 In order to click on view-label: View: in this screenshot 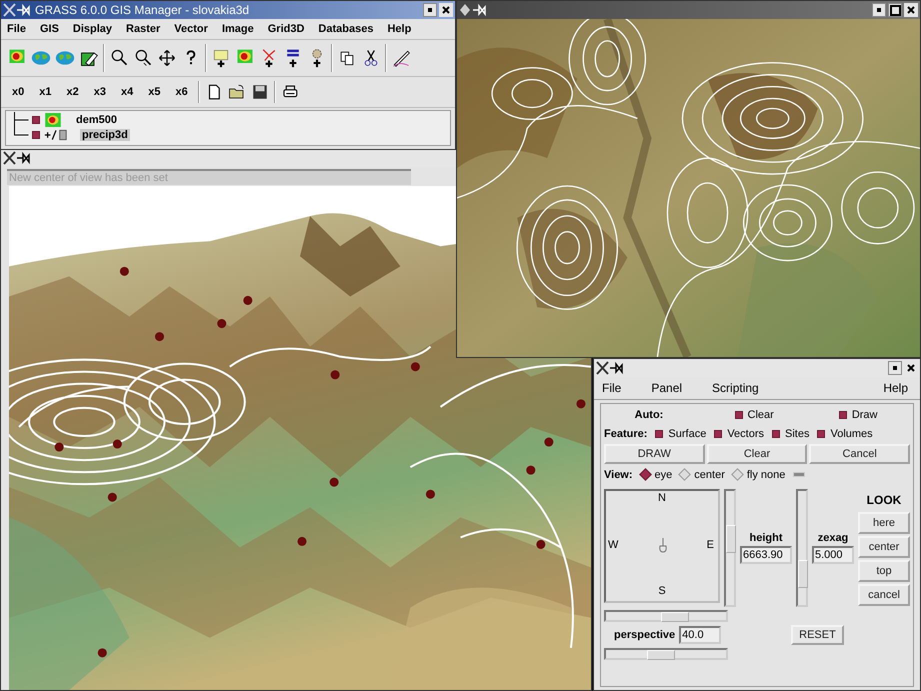, I will do `click(618, 474)`.